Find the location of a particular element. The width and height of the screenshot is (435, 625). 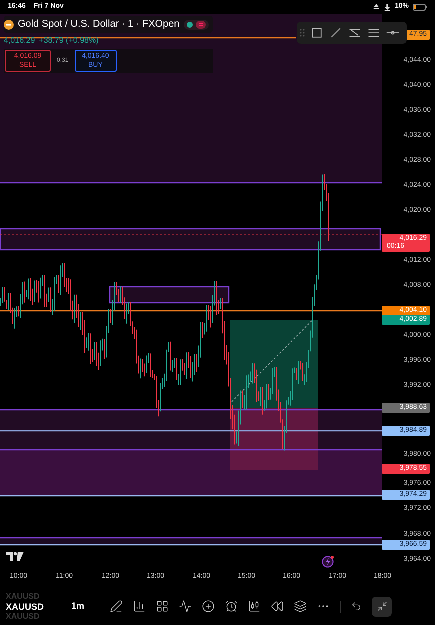

interval-button: 1m is located at coordinates (78, 607).